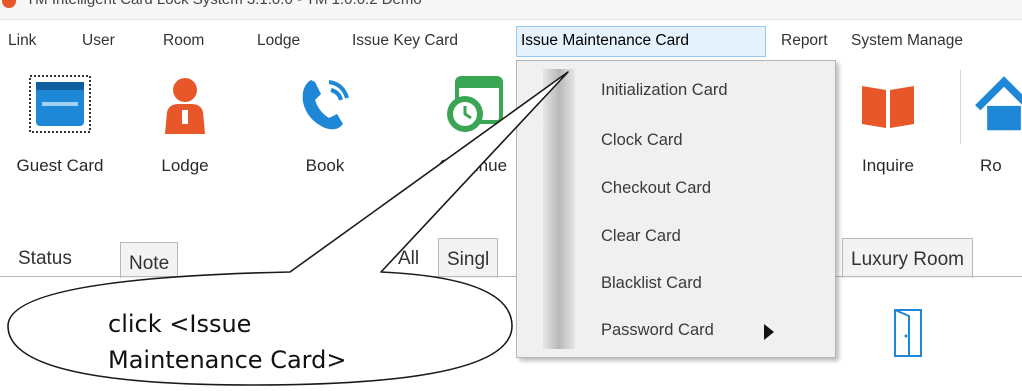 This screenshot has height=391, width=1022. Describe the element at coordinates (149, 260) in the screenshot. I see `tab-note: Note` at that location.